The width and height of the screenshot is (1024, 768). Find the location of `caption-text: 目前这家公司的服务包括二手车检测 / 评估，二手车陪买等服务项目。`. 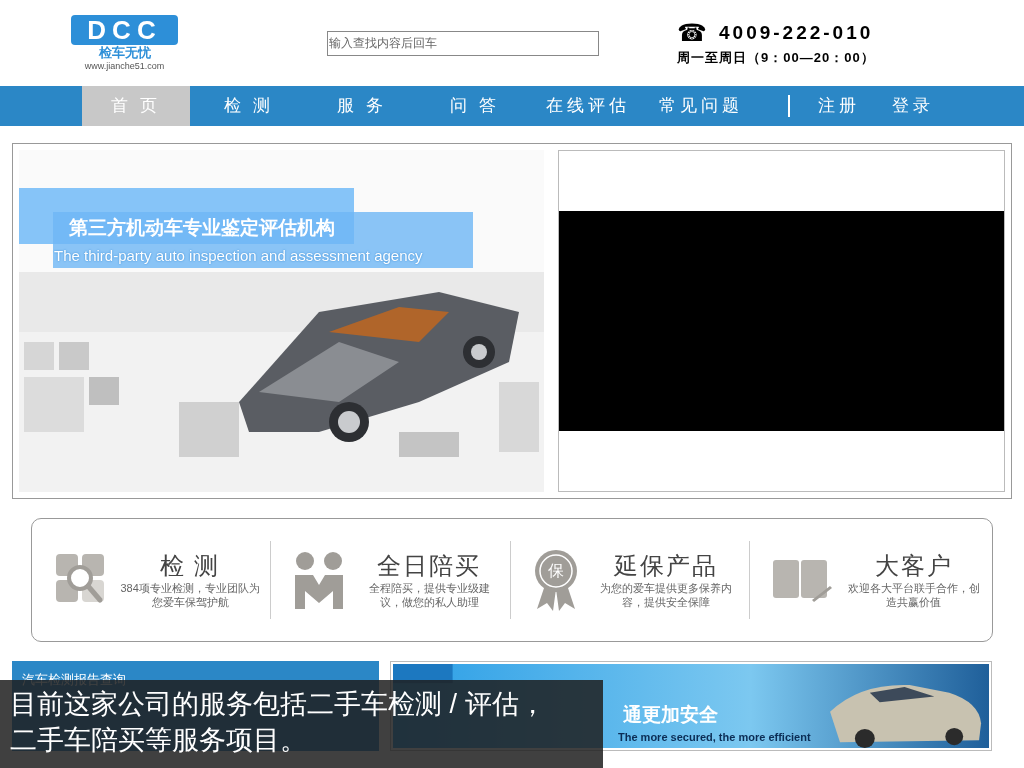

caption-text: 目前这家公司的服务包括二手车检测 / 评估，二手车陪买等服务项目。 is located at coordinates (278, 722).